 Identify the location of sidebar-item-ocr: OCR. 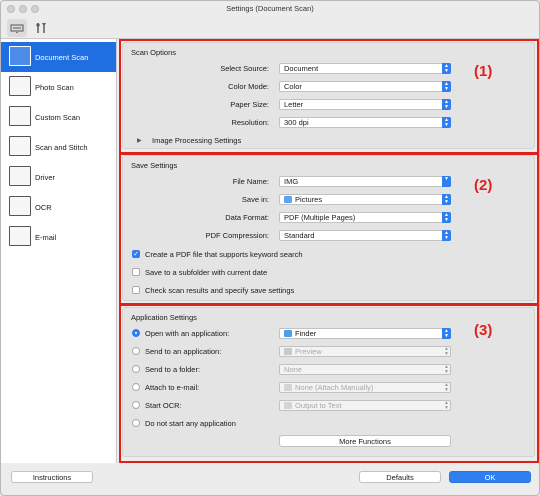
(58, 207).